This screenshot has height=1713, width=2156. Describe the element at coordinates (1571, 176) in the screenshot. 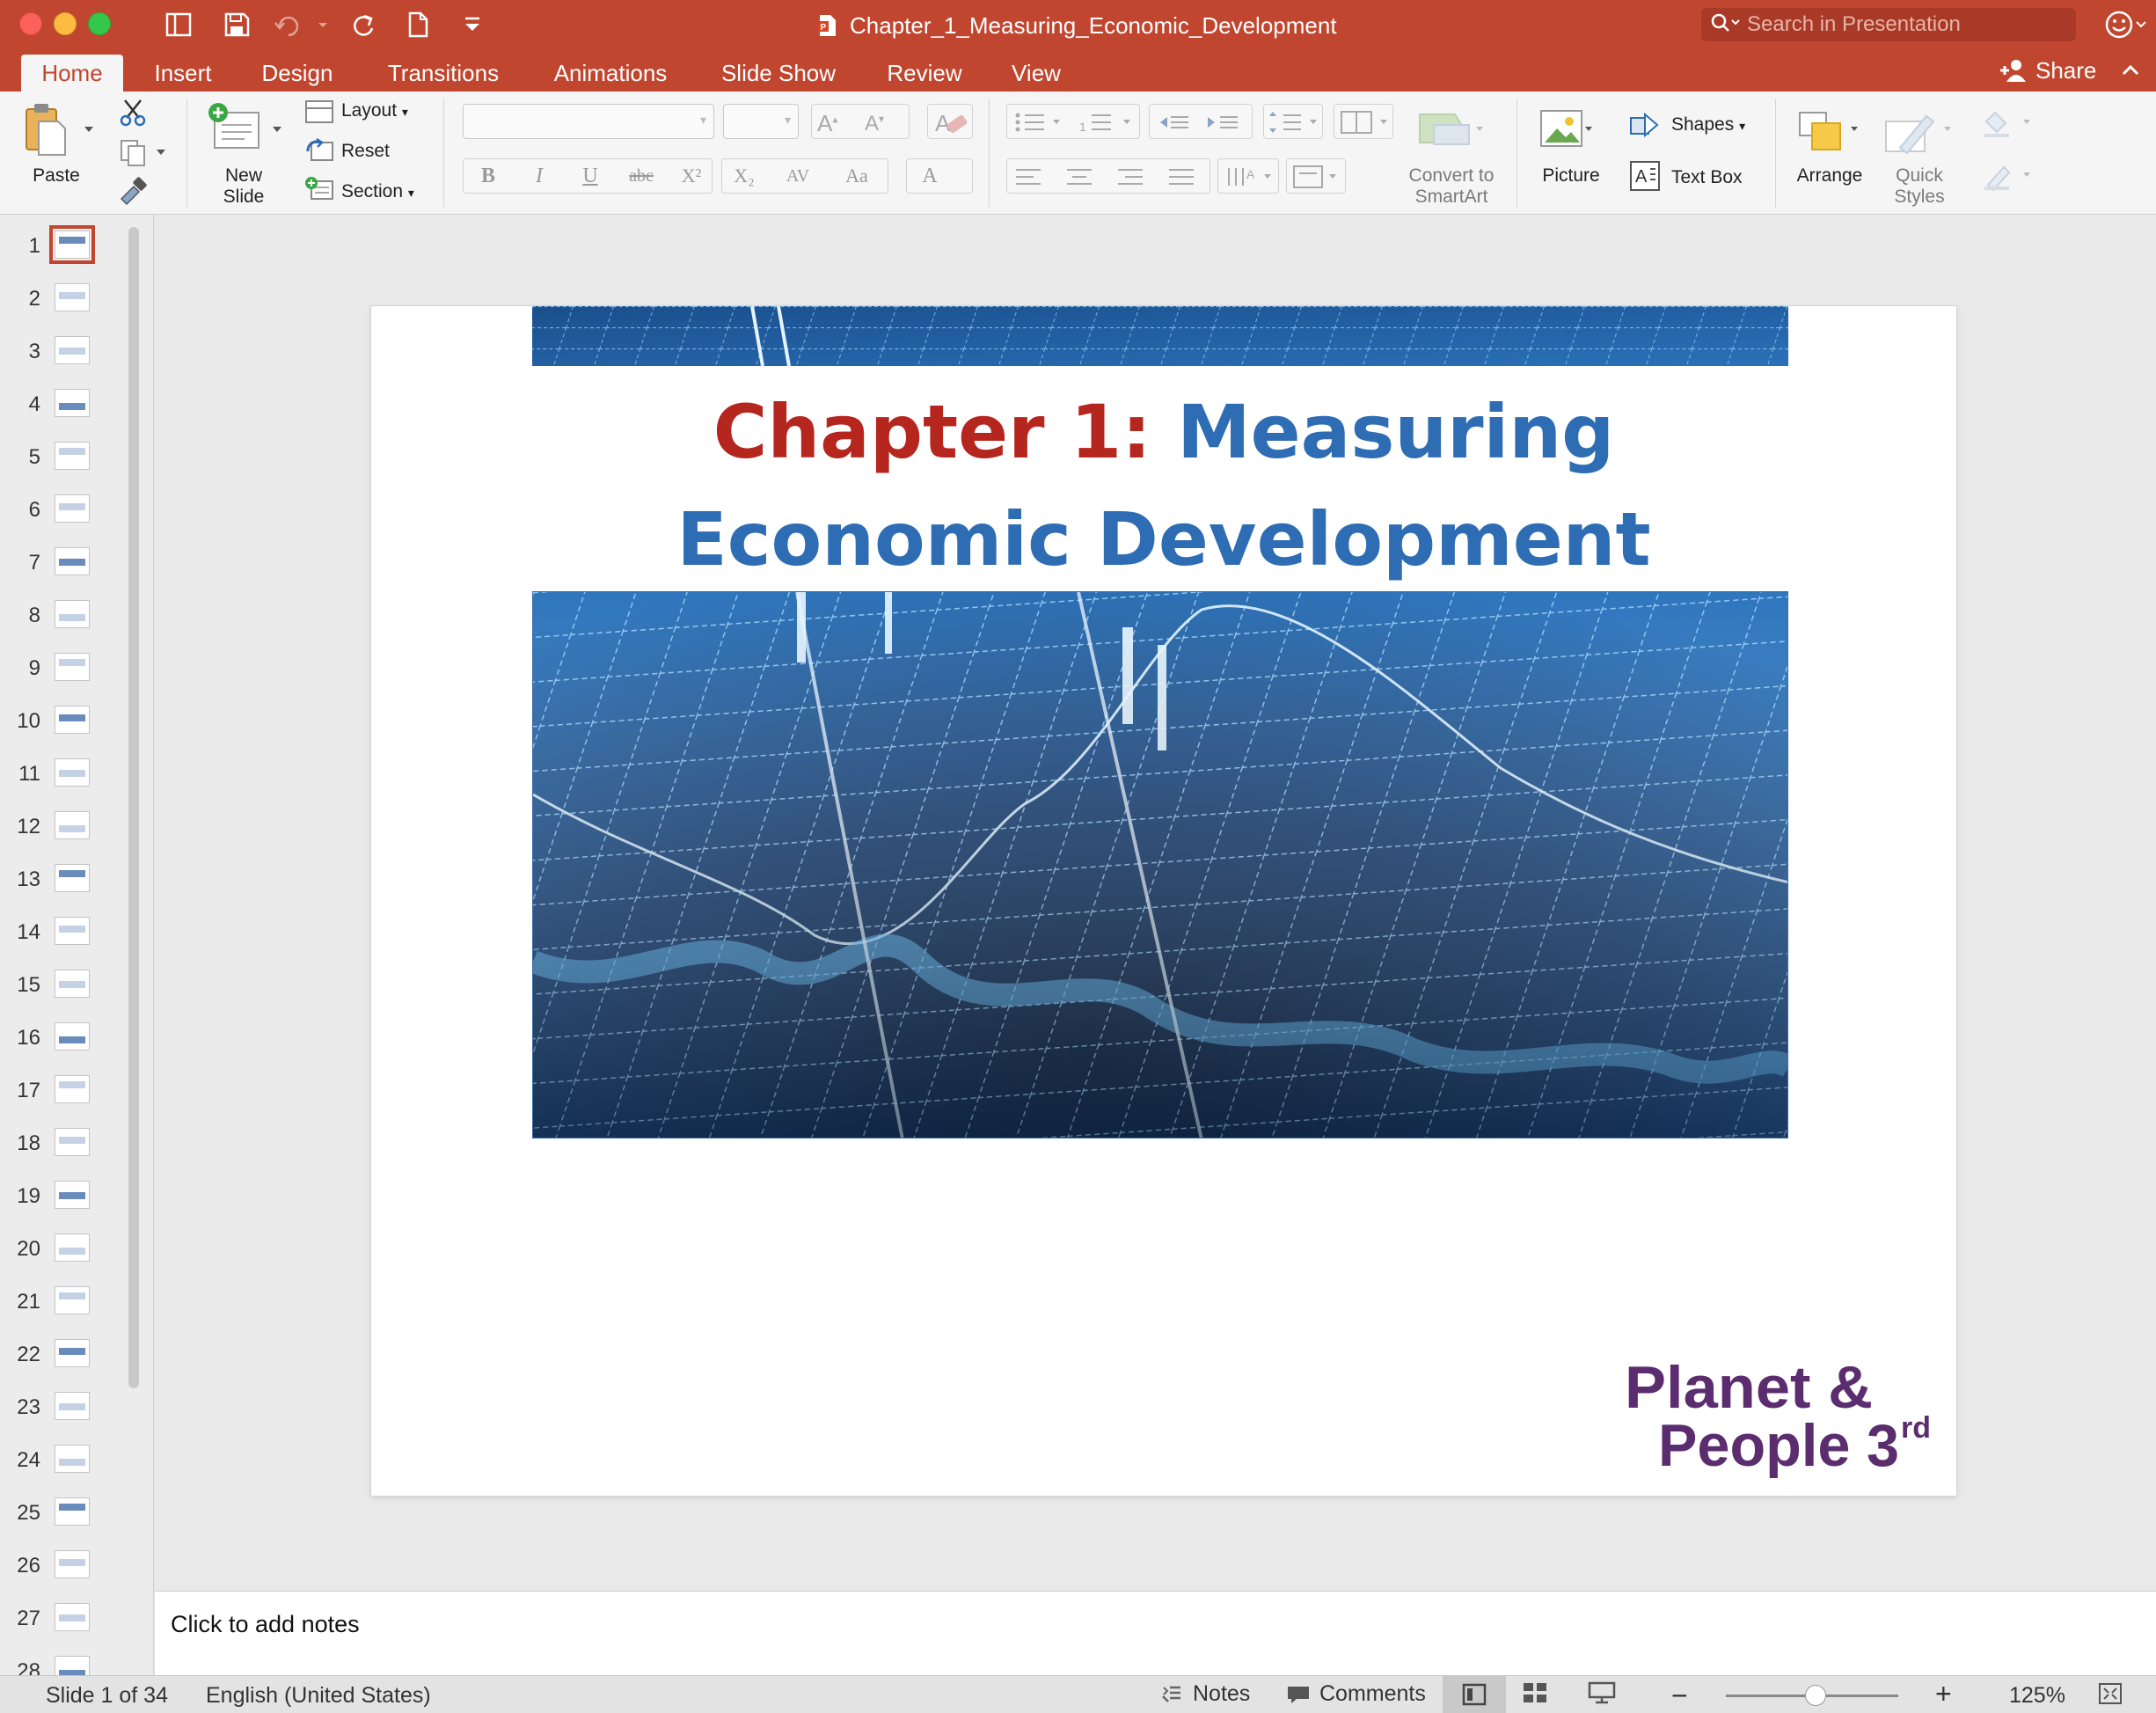

I see `picture-label: Picture` at that location.